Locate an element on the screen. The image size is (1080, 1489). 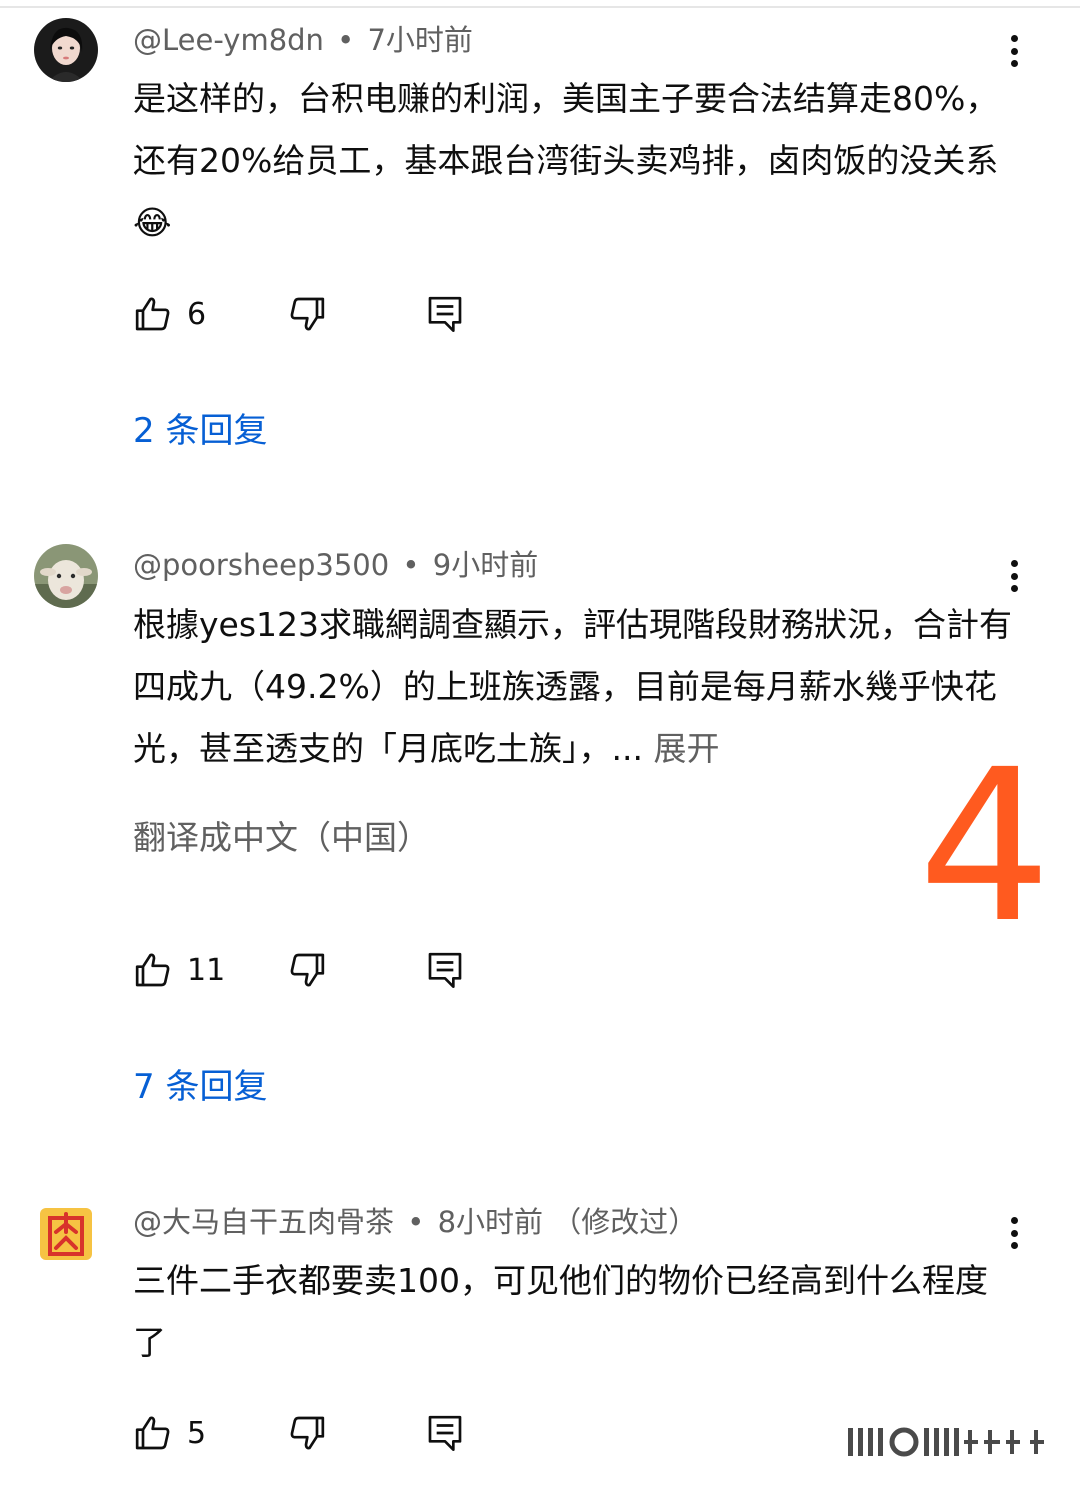
edited-label: （修改过） is located at coordinates (625, 1222).